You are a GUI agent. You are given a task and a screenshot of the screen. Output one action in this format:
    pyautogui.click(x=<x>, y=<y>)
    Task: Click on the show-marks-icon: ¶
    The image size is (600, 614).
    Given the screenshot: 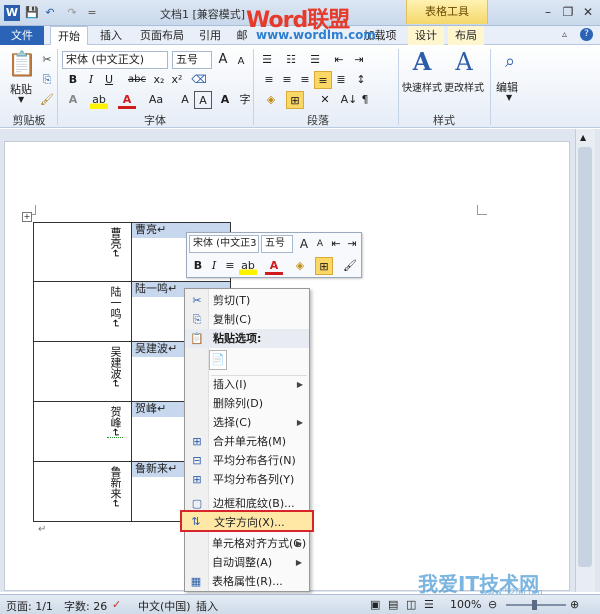 What is the action you would take?
    pyautogui.click(x=365, y=100)
    